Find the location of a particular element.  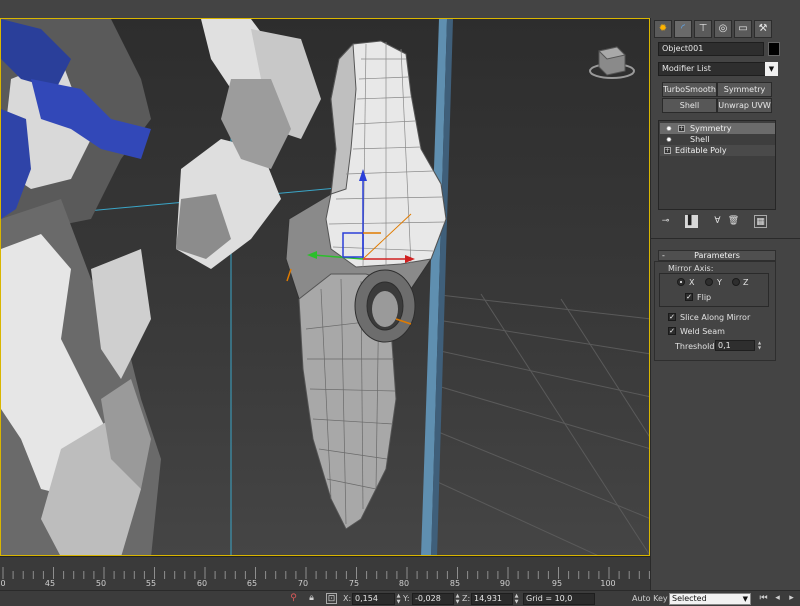

axis-z-radio is located at coordinates (736, 282).